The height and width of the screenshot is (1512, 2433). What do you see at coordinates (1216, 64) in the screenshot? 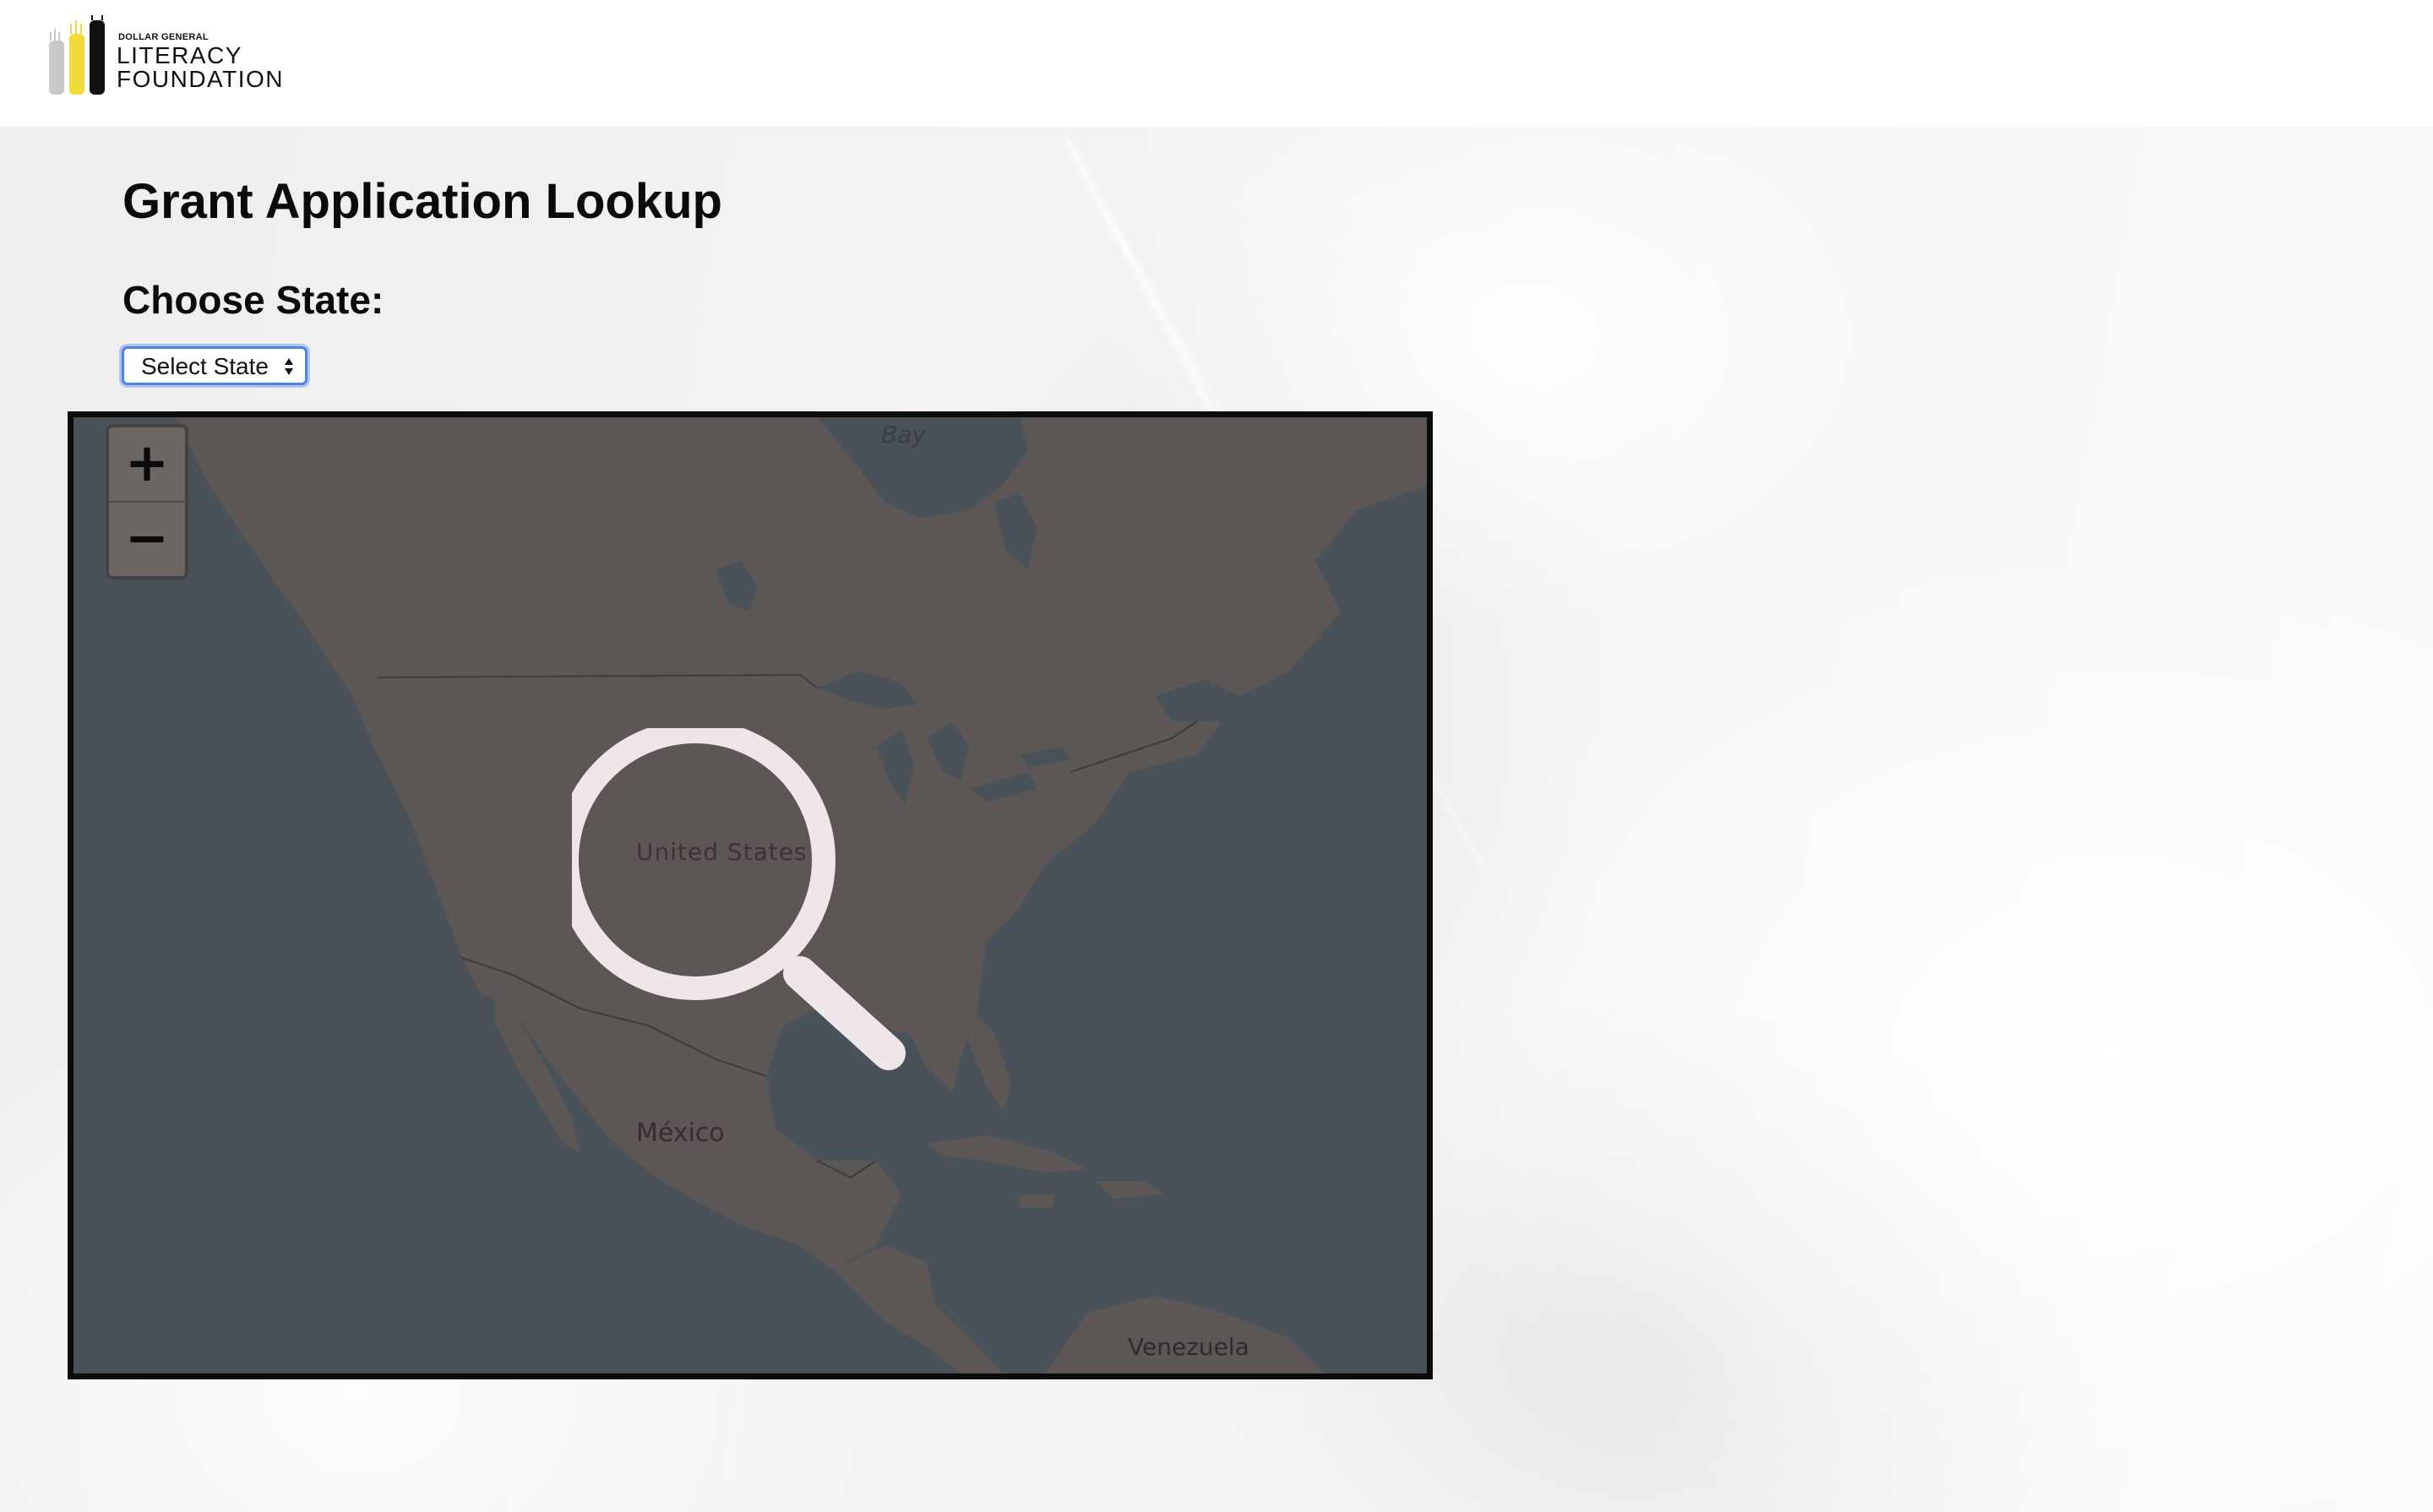
I see `site-header: DOLLAR GENERAL LITERACY FOUNDATION` at bounding box center [1216, 64].